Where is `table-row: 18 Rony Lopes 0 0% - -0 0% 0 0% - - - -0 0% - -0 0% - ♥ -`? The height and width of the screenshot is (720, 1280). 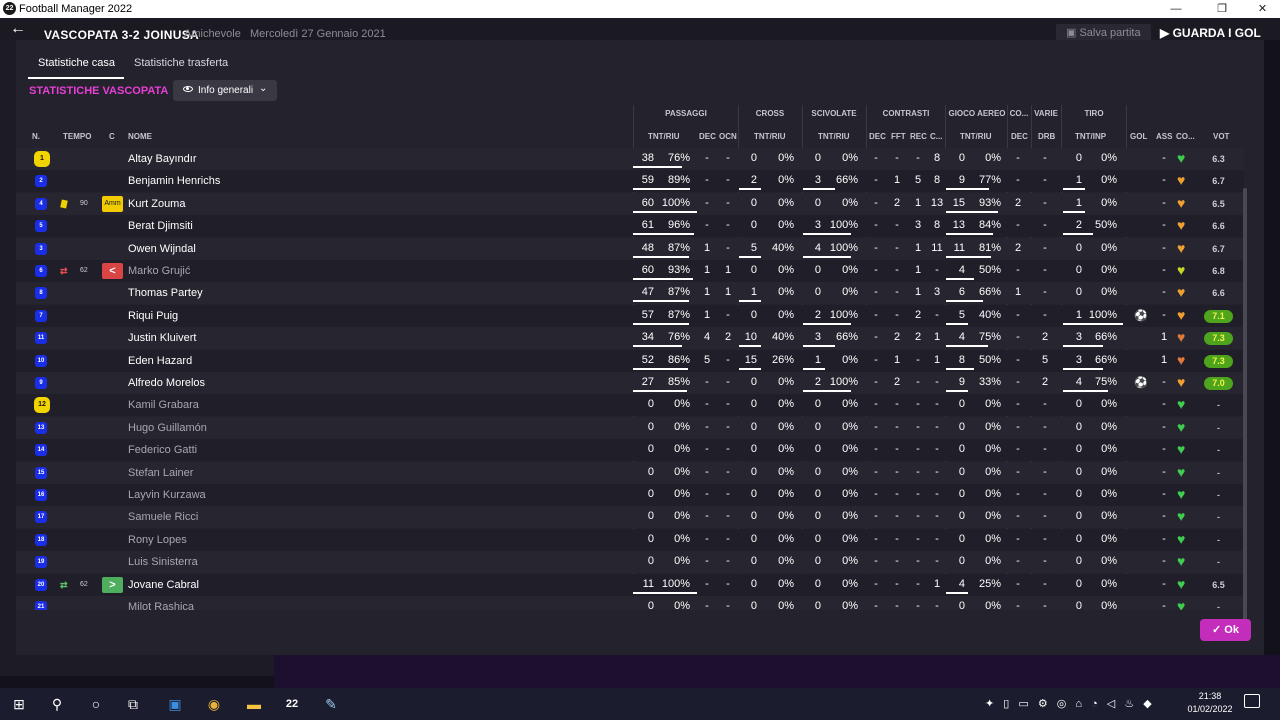 table-row: 18 Rony Lopes 0 0% - -0 0% 0 0% - - - -0 0% - -0 0% - ♥ - is located at coordinates (630, 539).